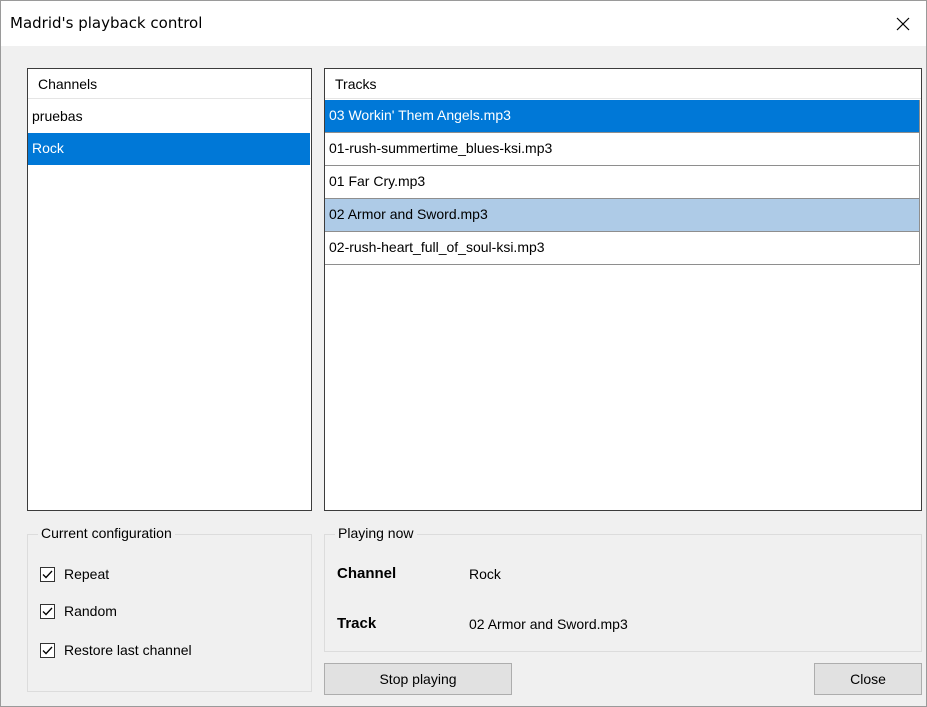  What do you see at coordinates (90, 611) in the screenshot?
I see `random-label: Random` at bounding box center [90, 611].